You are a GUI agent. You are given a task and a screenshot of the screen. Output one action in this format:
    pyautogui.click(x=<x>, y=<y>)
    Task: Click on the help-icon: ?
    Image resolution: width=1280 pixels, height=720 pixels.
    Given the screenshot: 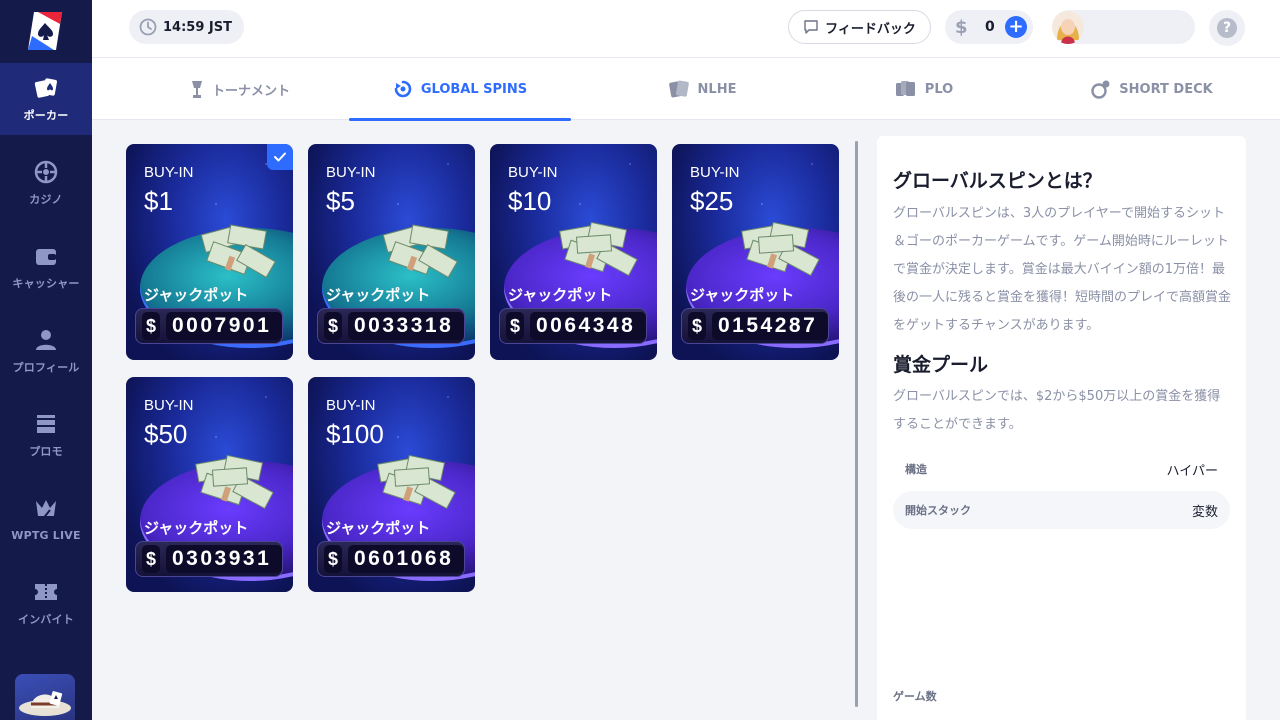 What is the action you would take?
    pyautogui.click(x=1227, y=28)
    